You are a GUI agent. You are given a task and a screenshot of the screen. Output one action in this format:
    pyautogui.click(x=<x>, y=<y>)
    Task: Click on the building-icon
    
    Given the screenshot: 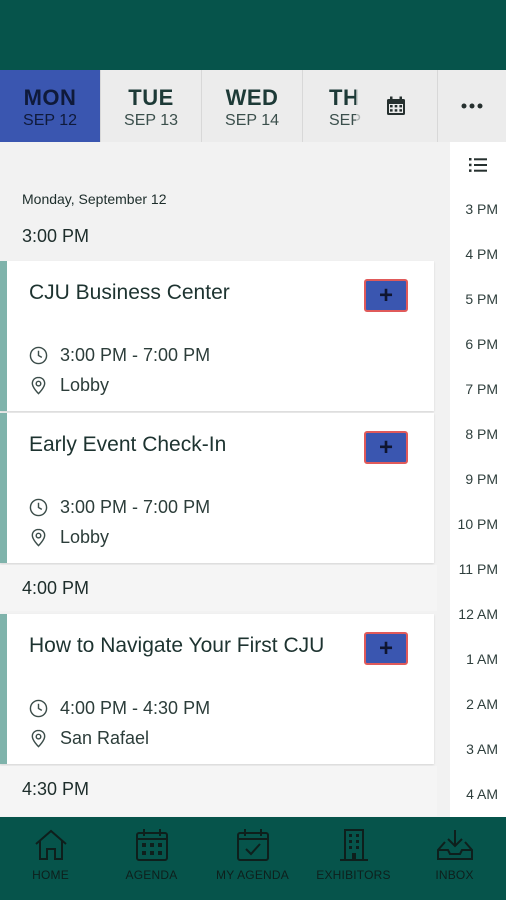 What is the action you would take?
    pyautogui.click(x=353, y=845)
    